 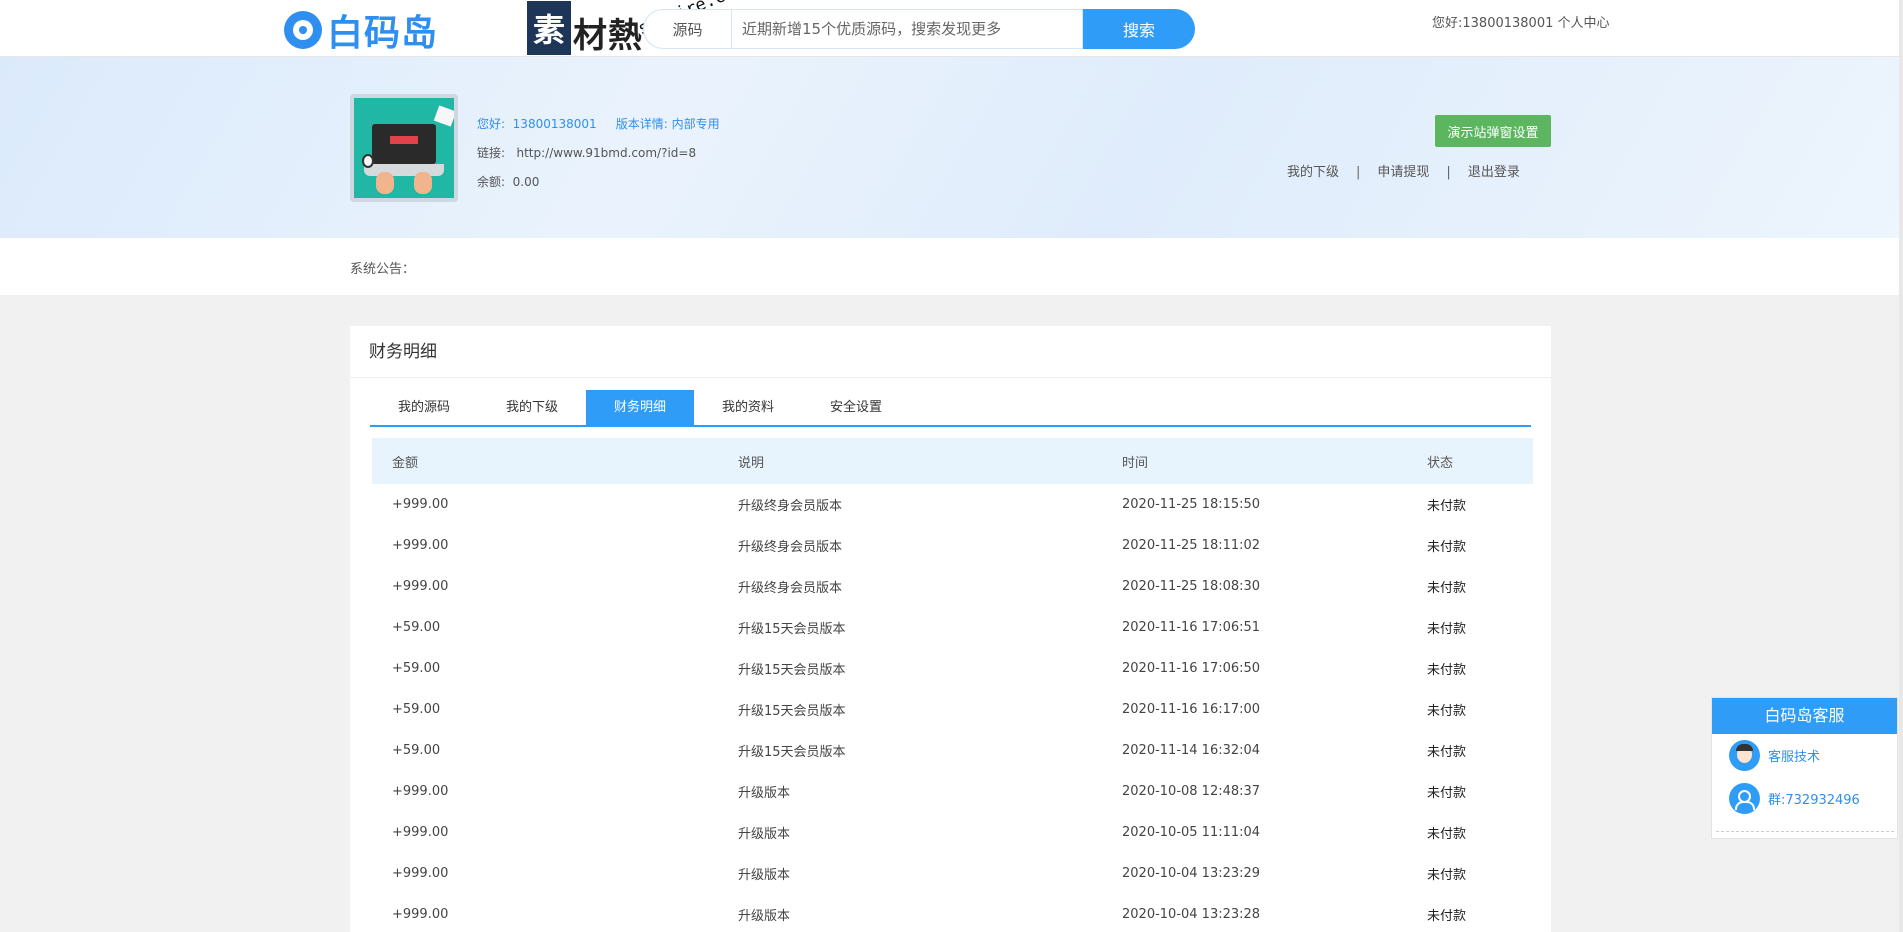 I want to click on avatar-hand-right, so click(x=423, y=183).